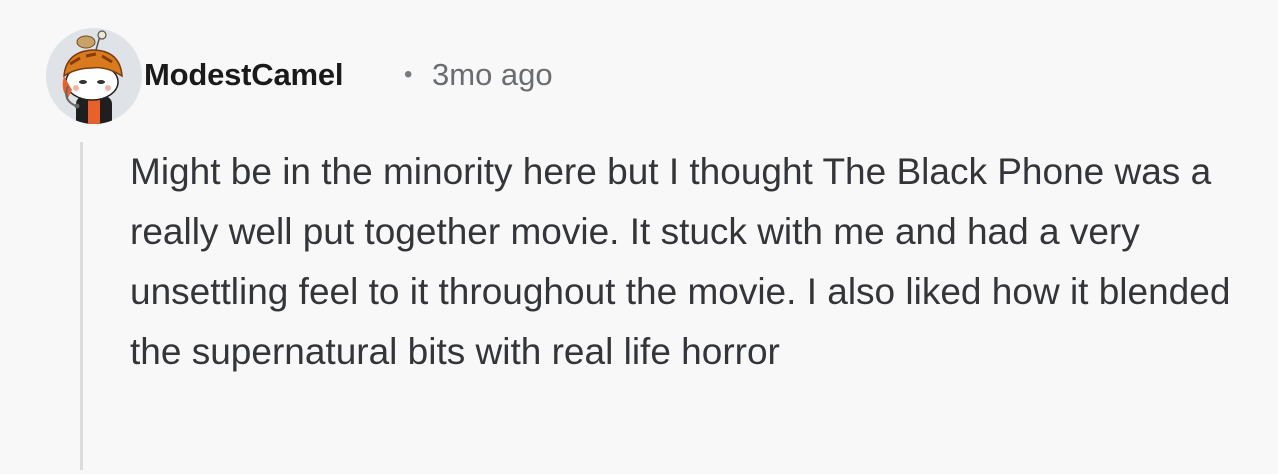  Describe the element at coordinates (492, 75) in the screenshot. I see `comment-timestamp: 3mo ago` at that location.